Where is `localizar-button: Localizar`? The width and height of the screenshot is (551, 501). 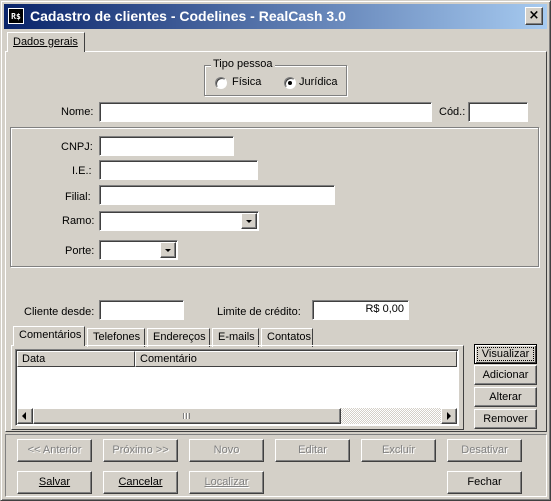 localizar-button: Localizar is located at coordinates (226, 482).